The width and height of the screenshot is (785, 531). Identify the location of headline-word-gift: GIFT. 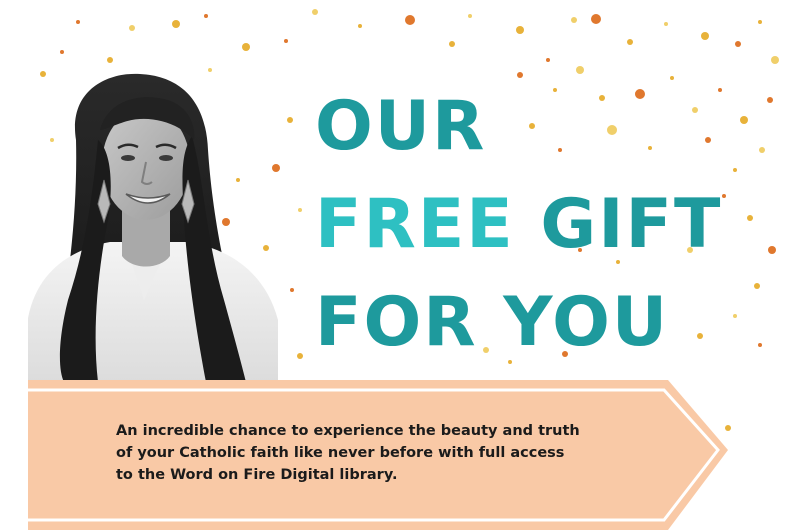
(631, 224).